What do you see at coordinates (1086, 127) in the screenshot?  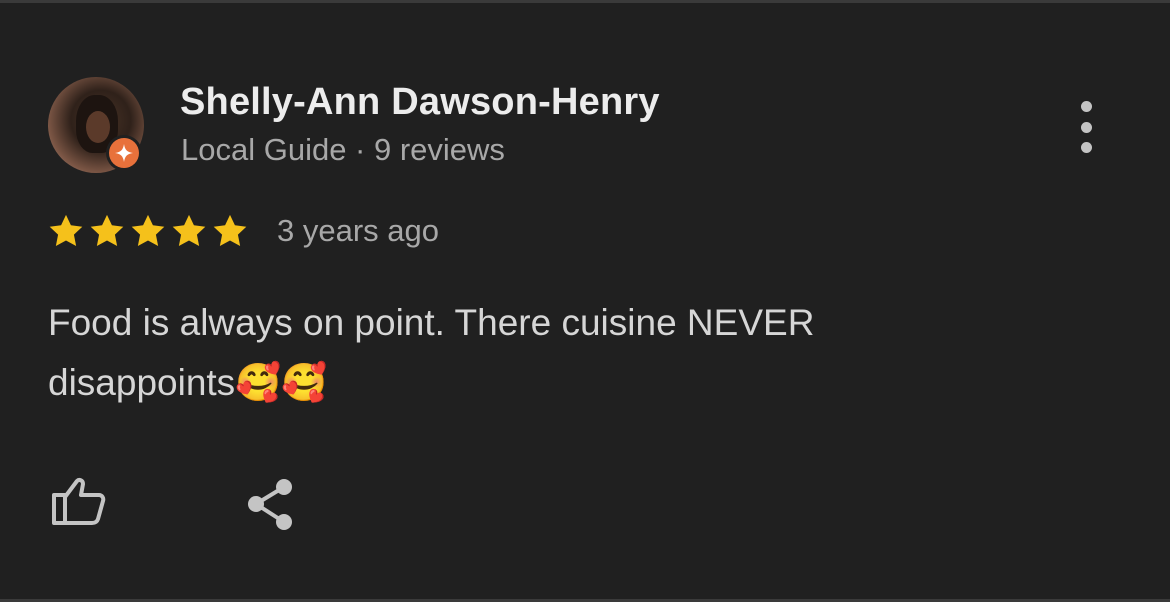 I see `more-options-button` at bounding box center [1086, 127].